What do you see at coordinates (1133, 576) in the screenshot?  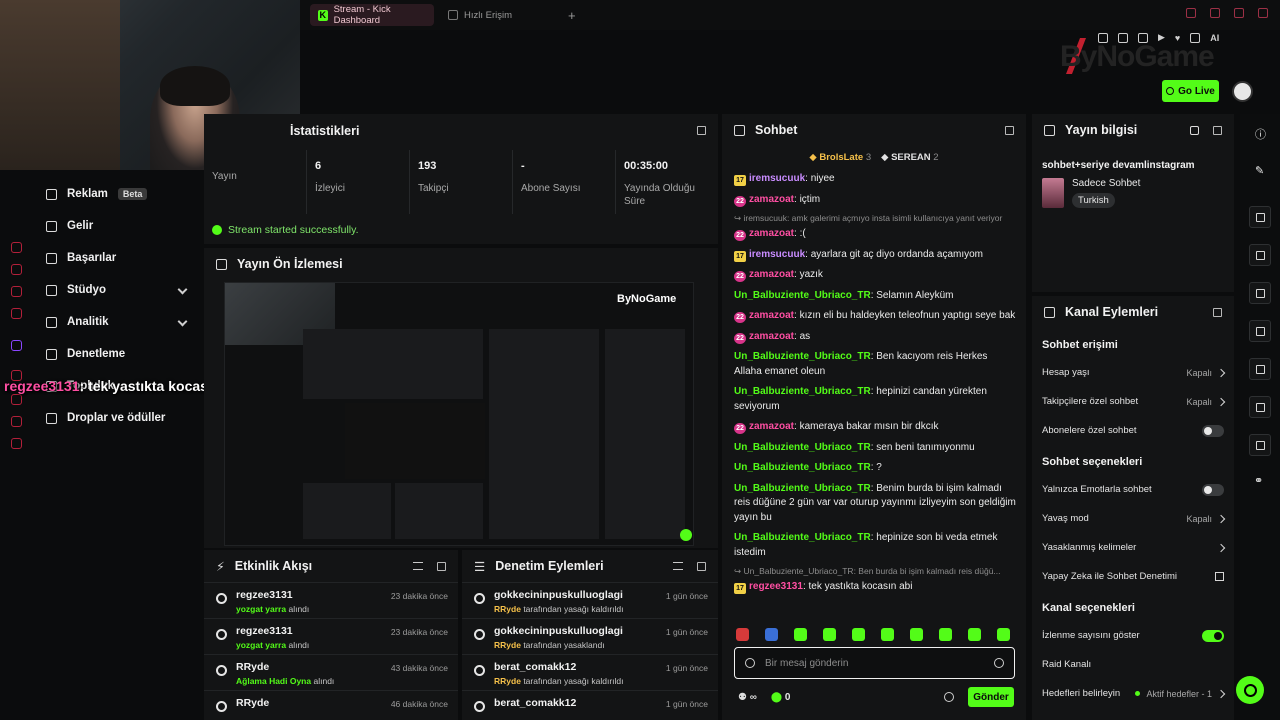 I see `setting-row: Yapay Zeka ile Sohbet Denetimi` at bounding box center [1133, 576].